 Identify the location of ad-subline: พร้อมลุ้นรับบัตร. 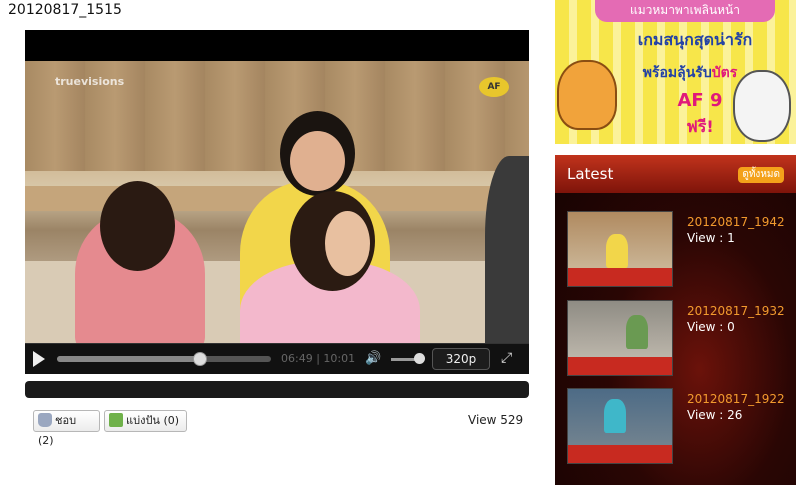
(690, 73).